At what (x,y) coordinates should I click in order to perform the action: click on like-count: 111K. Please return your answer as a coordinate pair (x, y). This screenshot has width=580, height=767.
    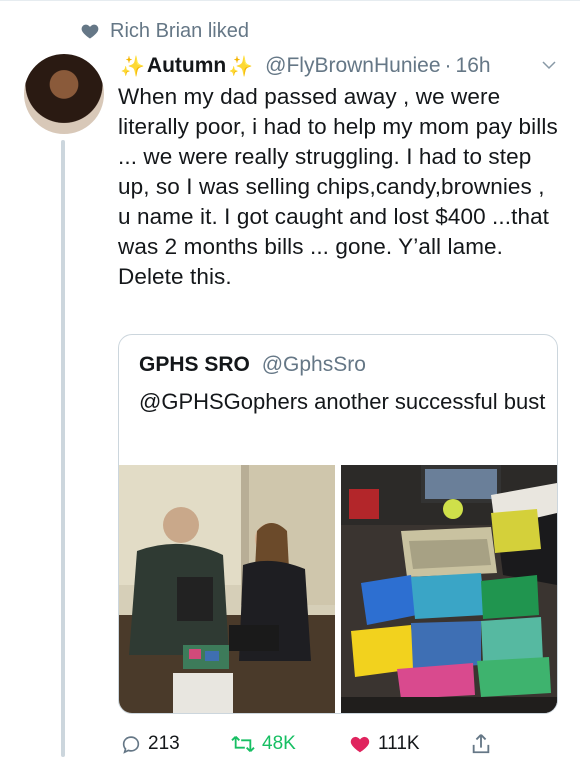
    Looking at the image, I should click on (399, 743).